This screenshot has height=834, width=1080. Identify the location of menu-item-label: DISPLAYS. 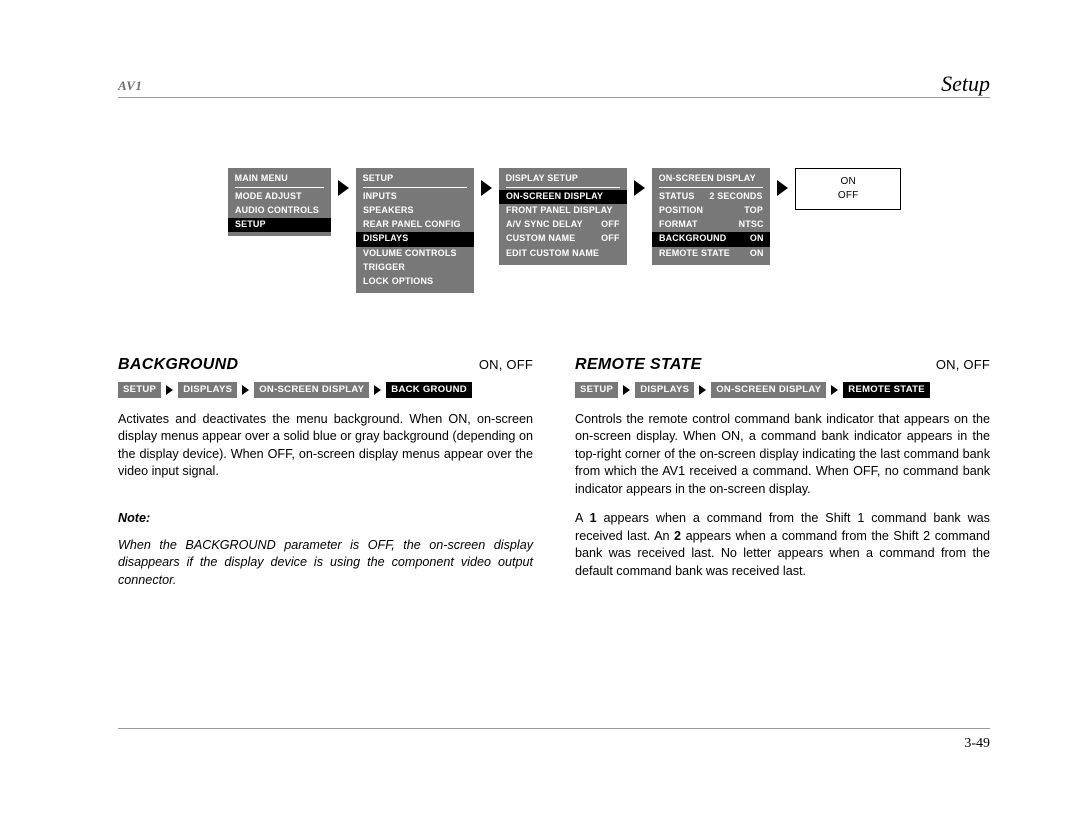
(386, 239).